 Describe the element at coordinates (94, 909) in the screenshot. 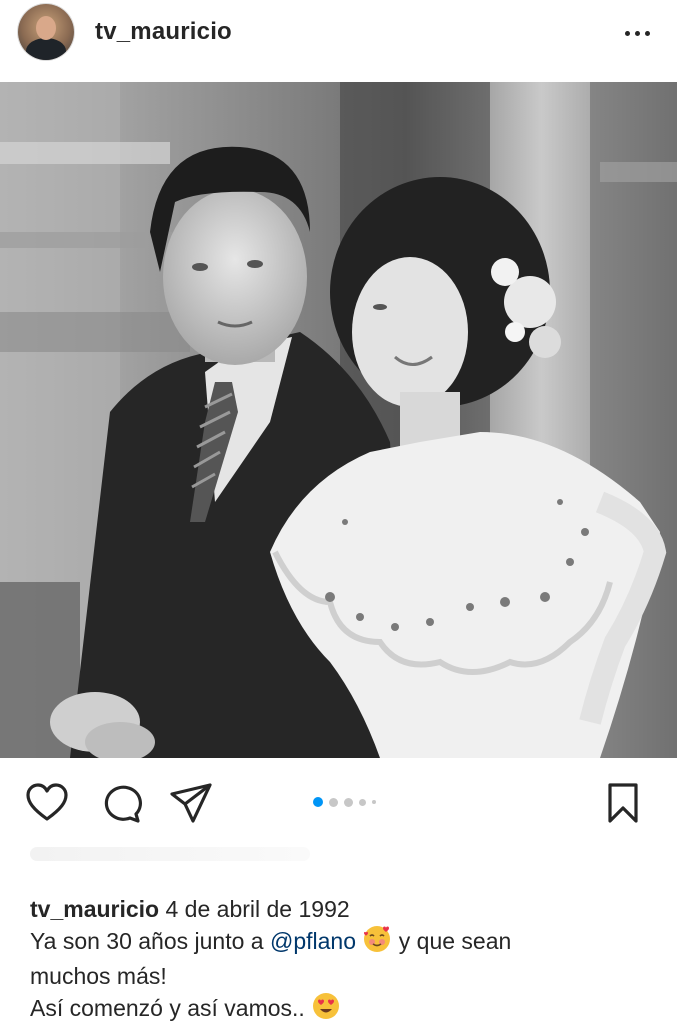

I see `caption-username: tv_mauricio` at that location.